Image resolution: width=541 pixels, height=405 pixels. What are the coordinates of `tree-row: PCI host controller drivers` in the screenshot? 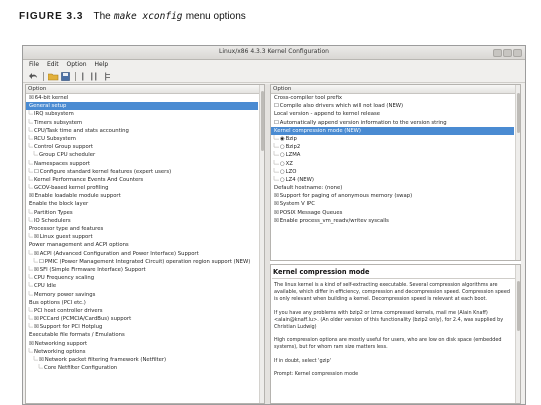 It's located at (142, 310).